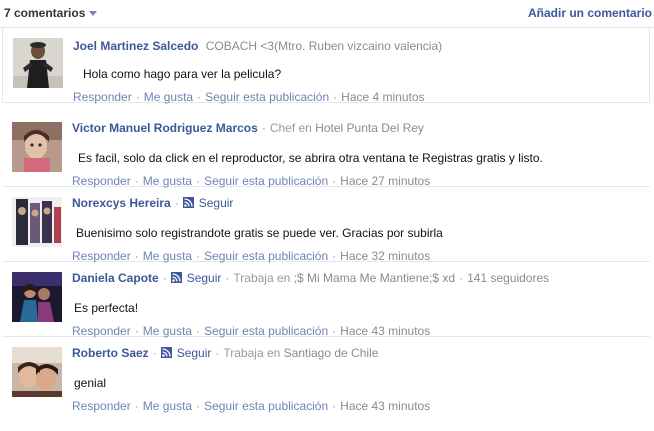  What do you see at coordinates (331, 353) in the screenshot?
I see `workplace-link: Santiago de Chile` at bounding box center [331, 353].